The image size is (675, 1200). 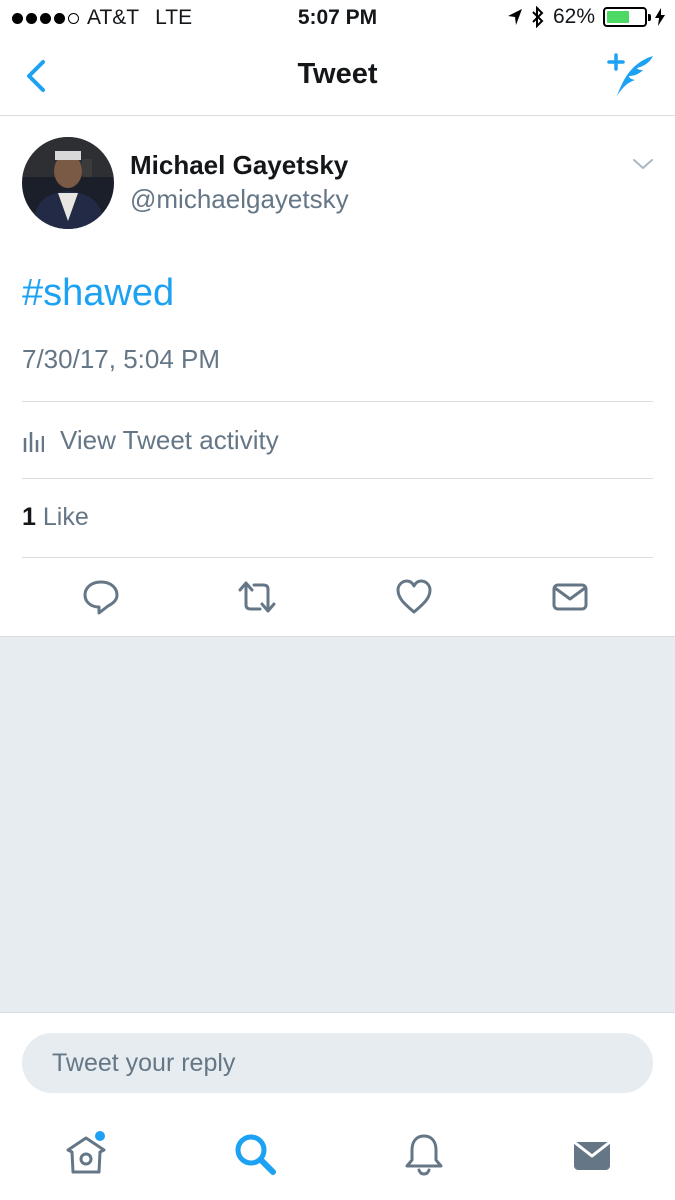 What do you see at coordinates (29, 517) in the screenshot?
I see `likes-count: 1` at bounding box center [29, 517].